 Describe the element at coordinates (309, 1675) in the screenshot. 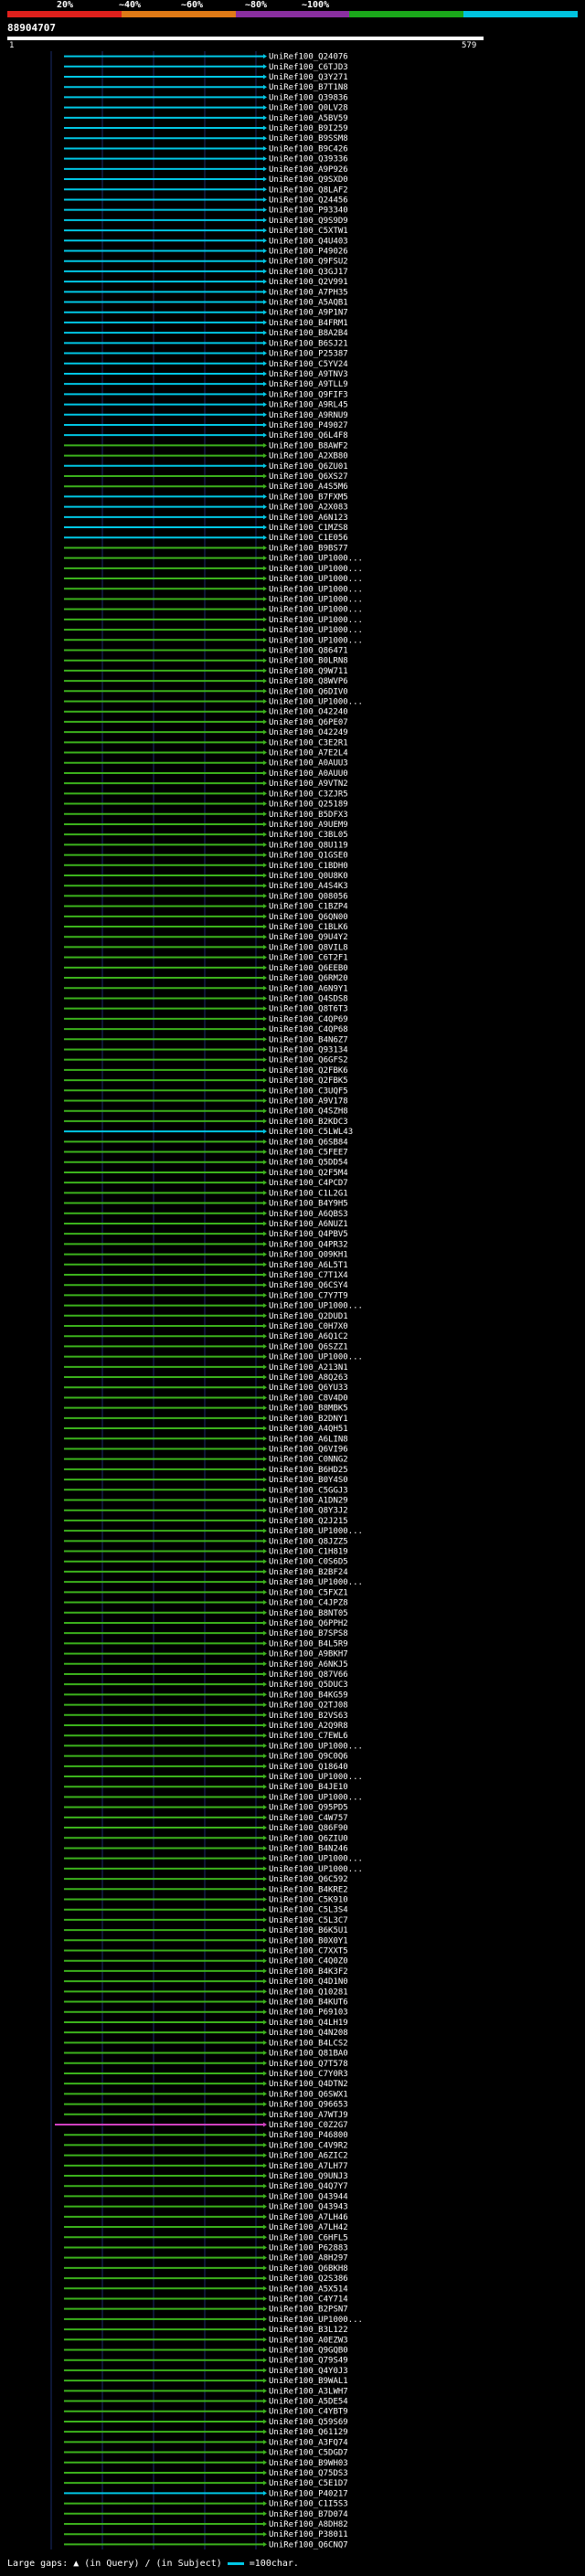

I see `hit-label: UniRef100_Q87V66` at that location.